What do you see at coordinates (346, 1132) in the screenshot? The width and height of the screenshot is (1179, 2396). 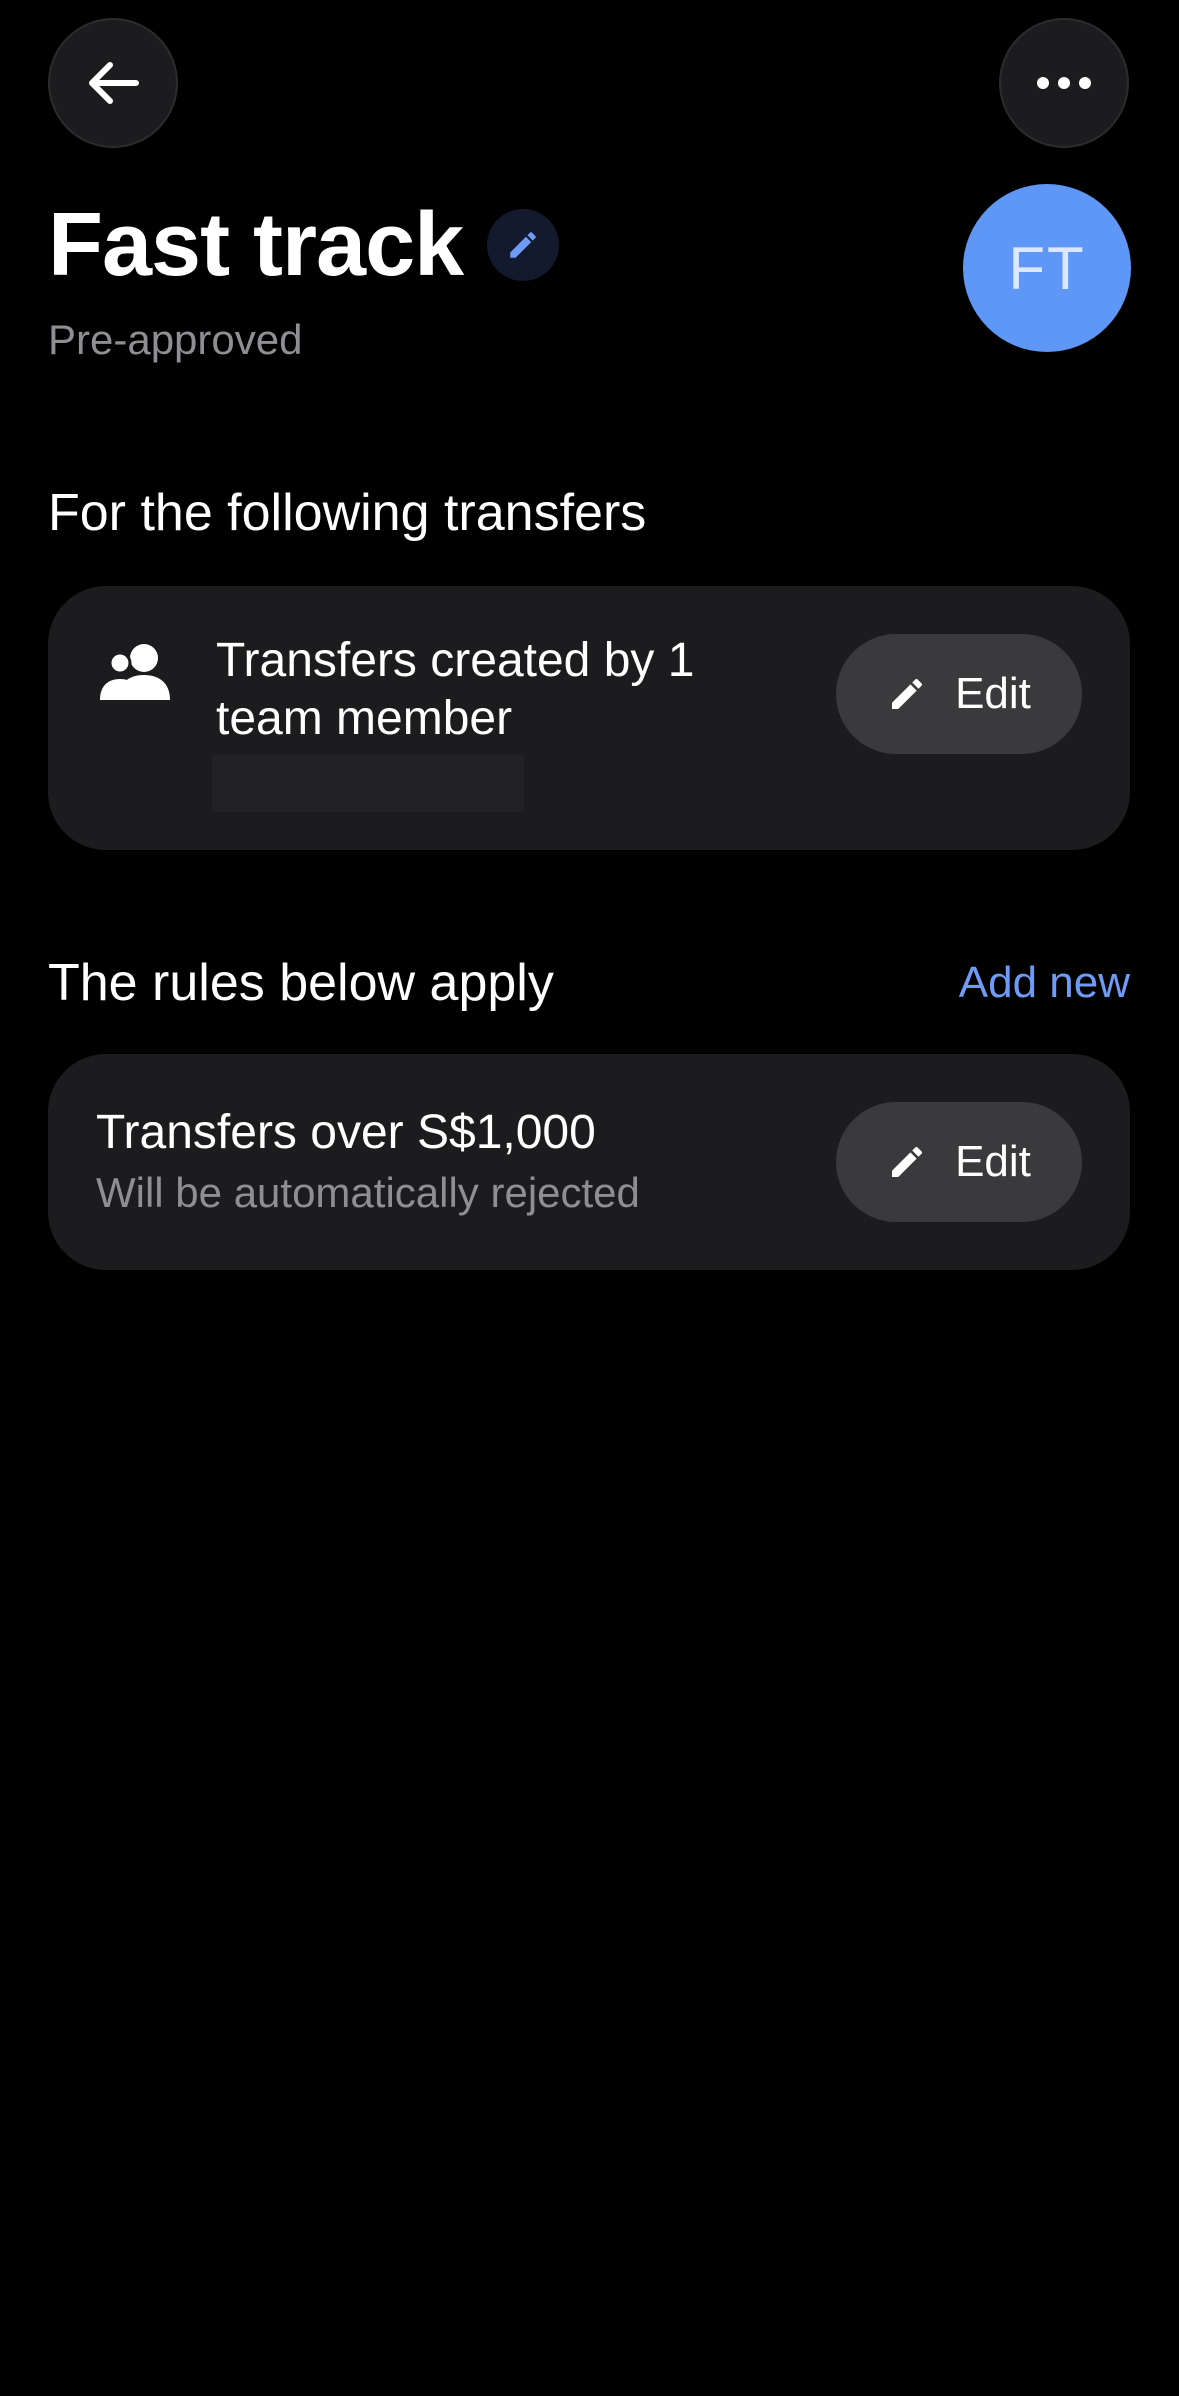 I see `rule-title: Transfers over S$1,000` at bounding box center [346, 1132].